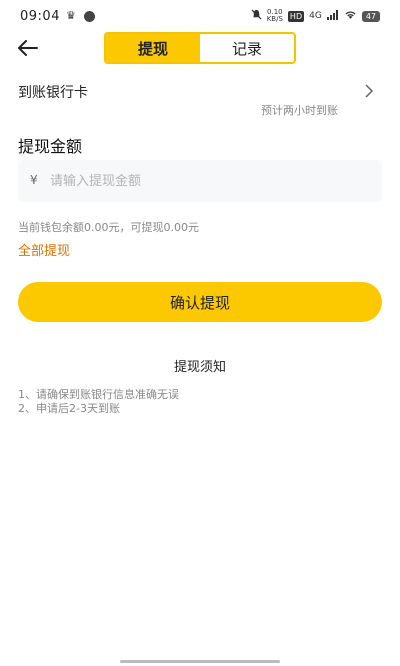  I want to click on notice-title: 提现须知, so click(199, 367).